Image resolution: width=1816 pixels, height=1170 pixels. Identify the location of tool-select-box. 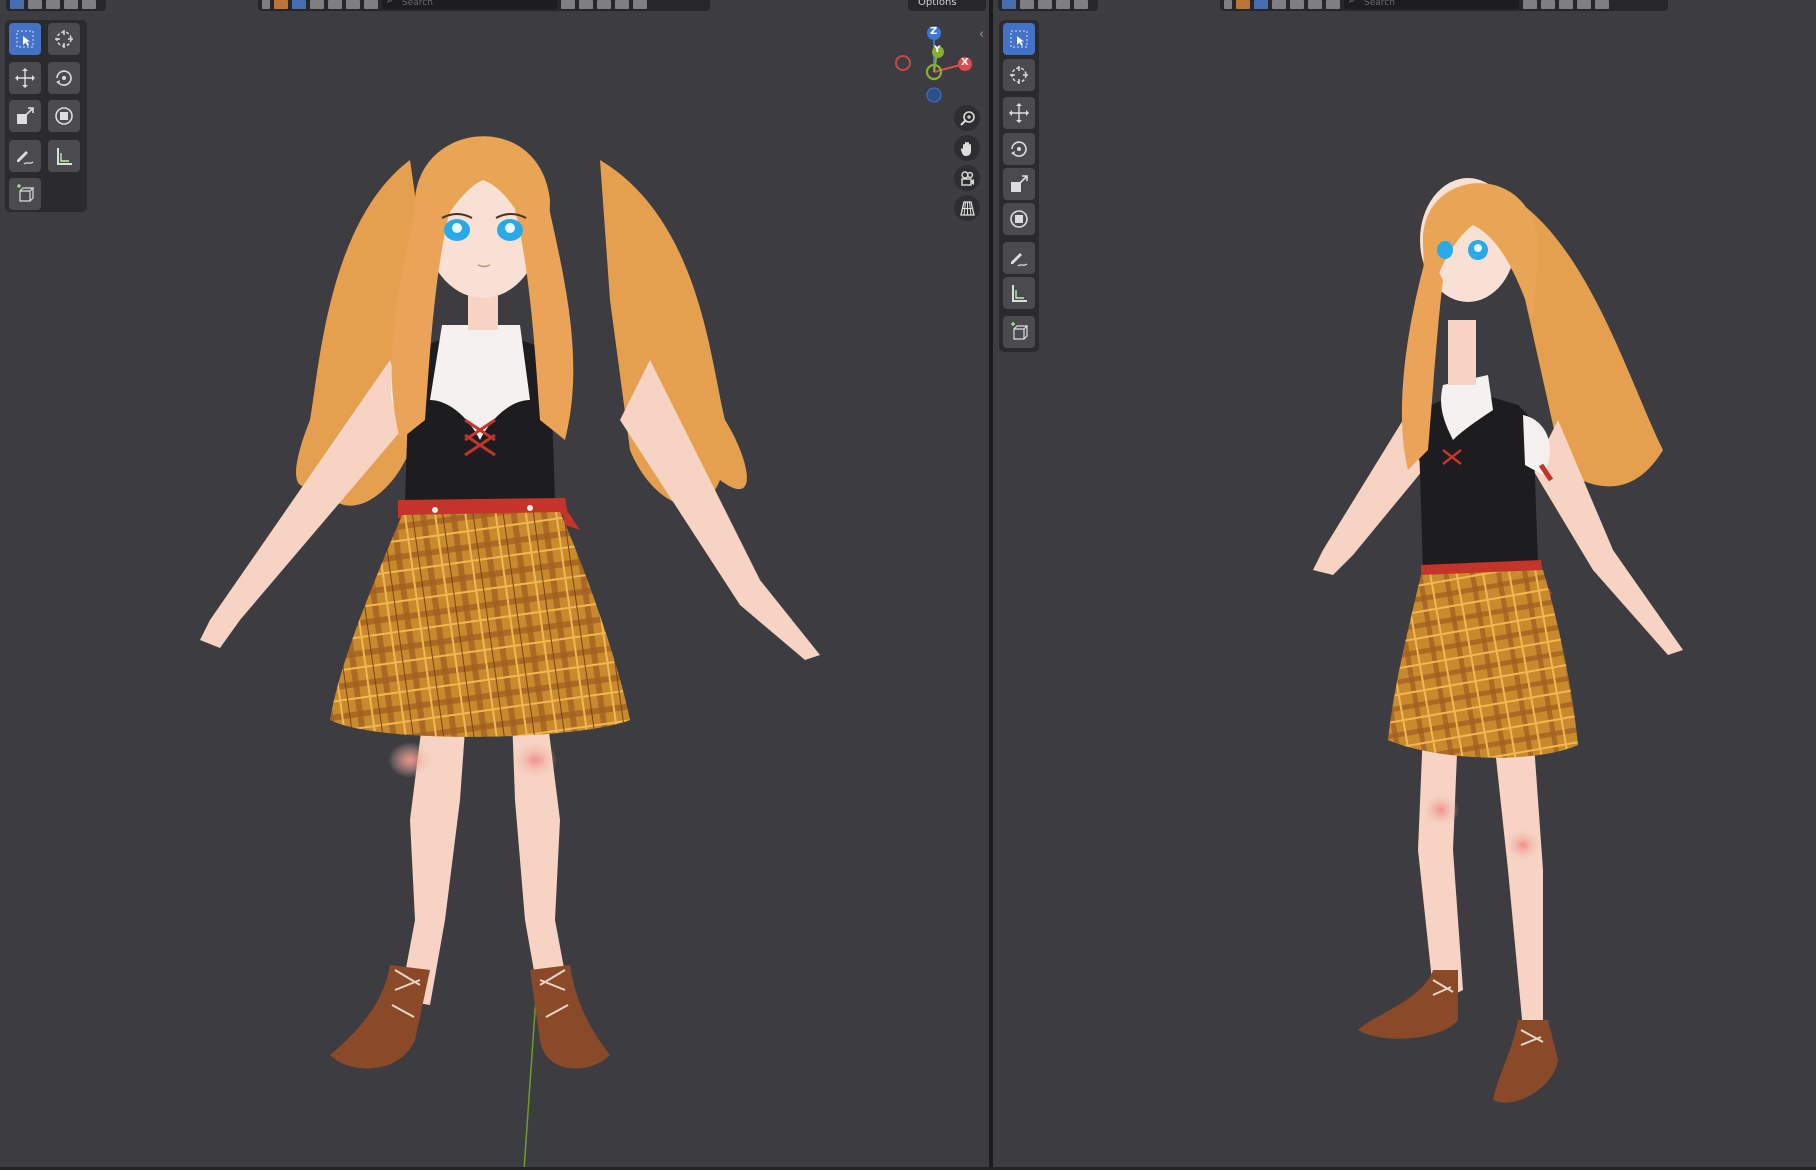
(1019, 39).